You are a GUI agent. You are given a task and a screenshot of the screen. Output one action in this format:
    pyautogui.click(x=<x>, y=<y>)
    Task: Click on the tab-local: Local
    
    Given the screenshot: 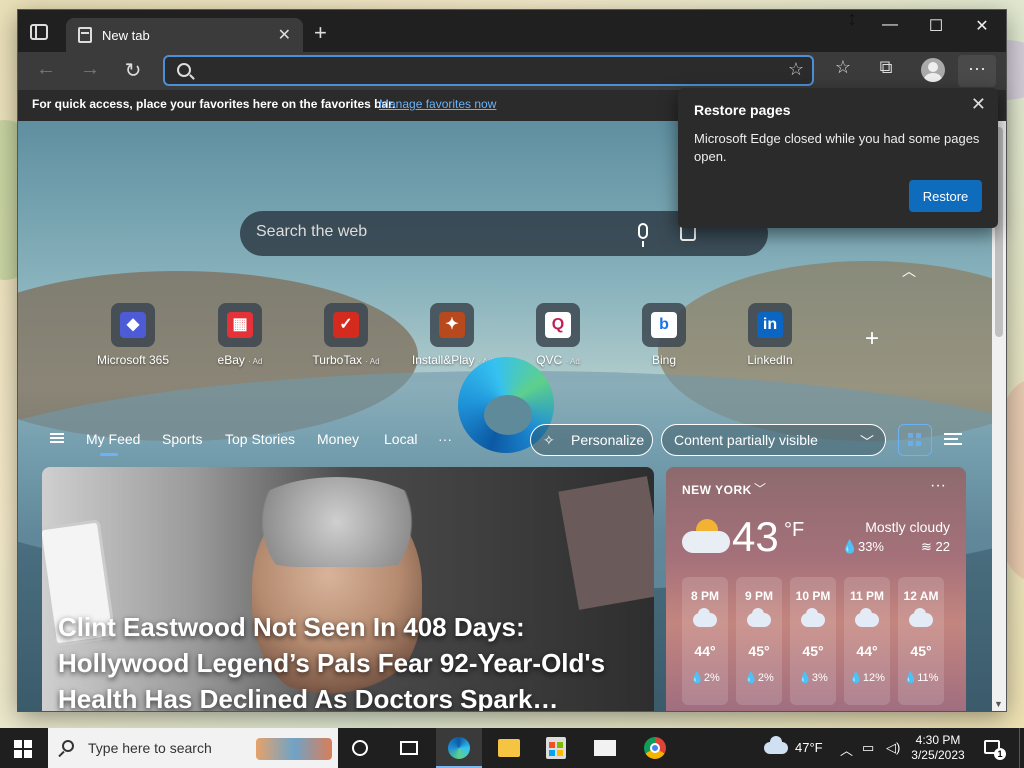 What is the action you would take?
    pyautogui.click(x=400, y=439)
    